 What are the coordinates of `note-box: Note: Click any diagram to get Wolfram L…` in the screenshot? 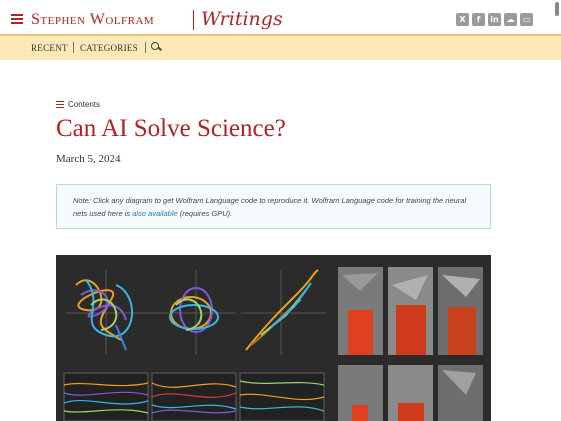 It's located at (273, 206).